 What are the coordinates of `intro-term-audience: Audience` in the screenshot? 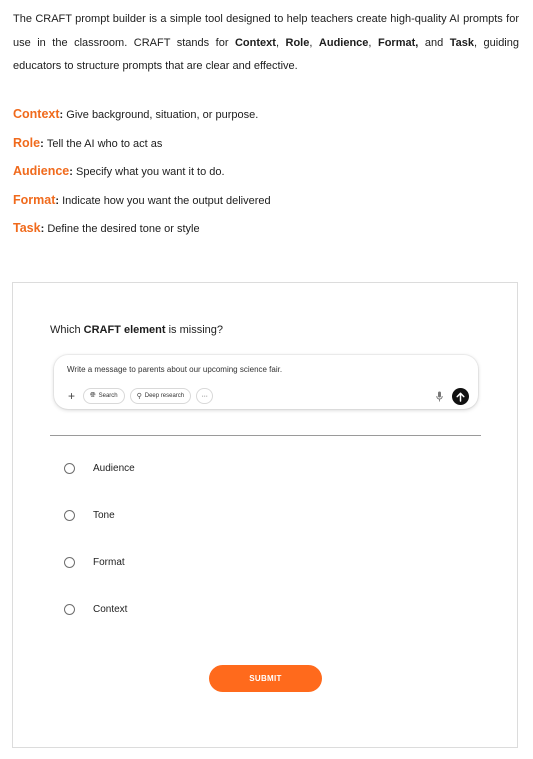 It's located at (343, 42).